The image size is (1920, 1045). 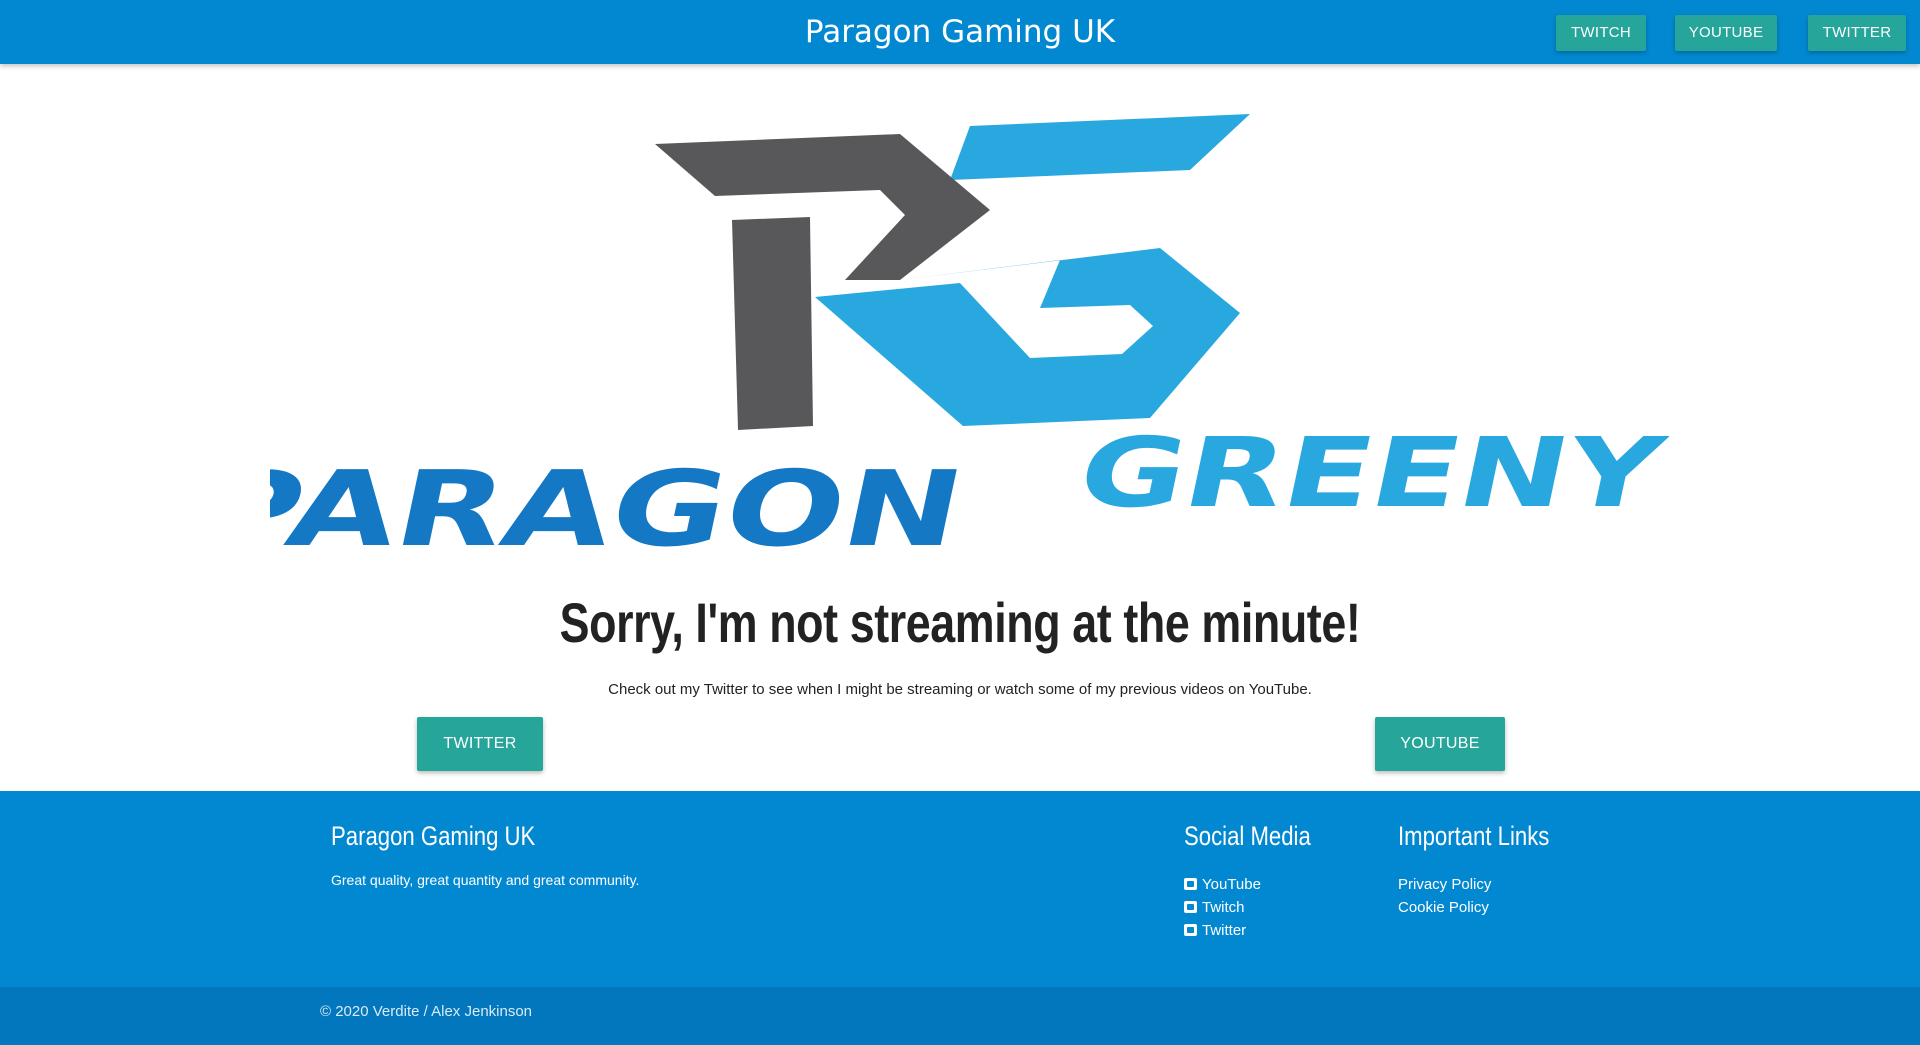 I want to click on copyright-text: © 2020 Verdite / Alex Jenkinson, so click(x=426, y=1011).